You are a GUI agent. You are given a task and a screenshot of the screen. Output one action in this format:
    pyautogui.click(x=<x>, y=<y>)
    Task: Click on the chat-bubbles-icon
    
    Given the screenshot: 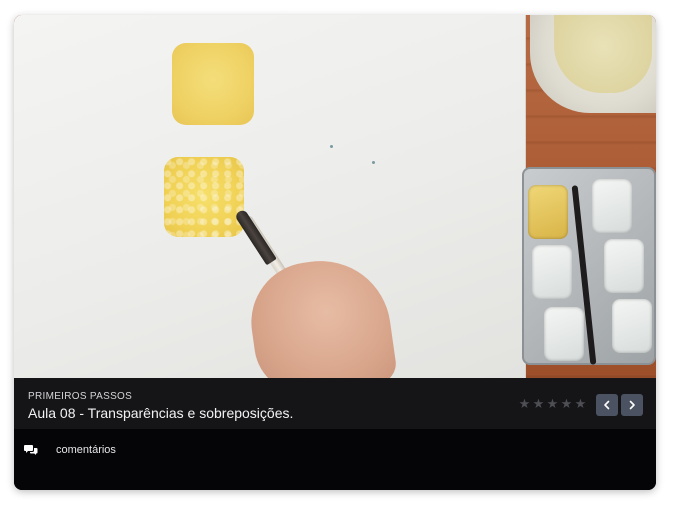 What is the action you would take?
    pyautogui.click(x=31, y=450)
    